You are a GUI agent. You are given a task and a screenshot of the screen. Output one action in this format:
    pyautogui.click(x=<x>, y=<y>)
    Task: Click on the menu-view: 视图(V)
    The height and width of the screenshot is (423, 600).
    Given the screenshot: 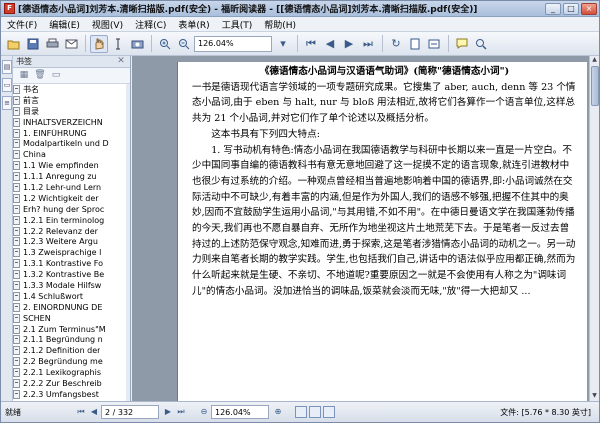 What is the action you would take?
    pyautogui.click(x=107, y=24)
    